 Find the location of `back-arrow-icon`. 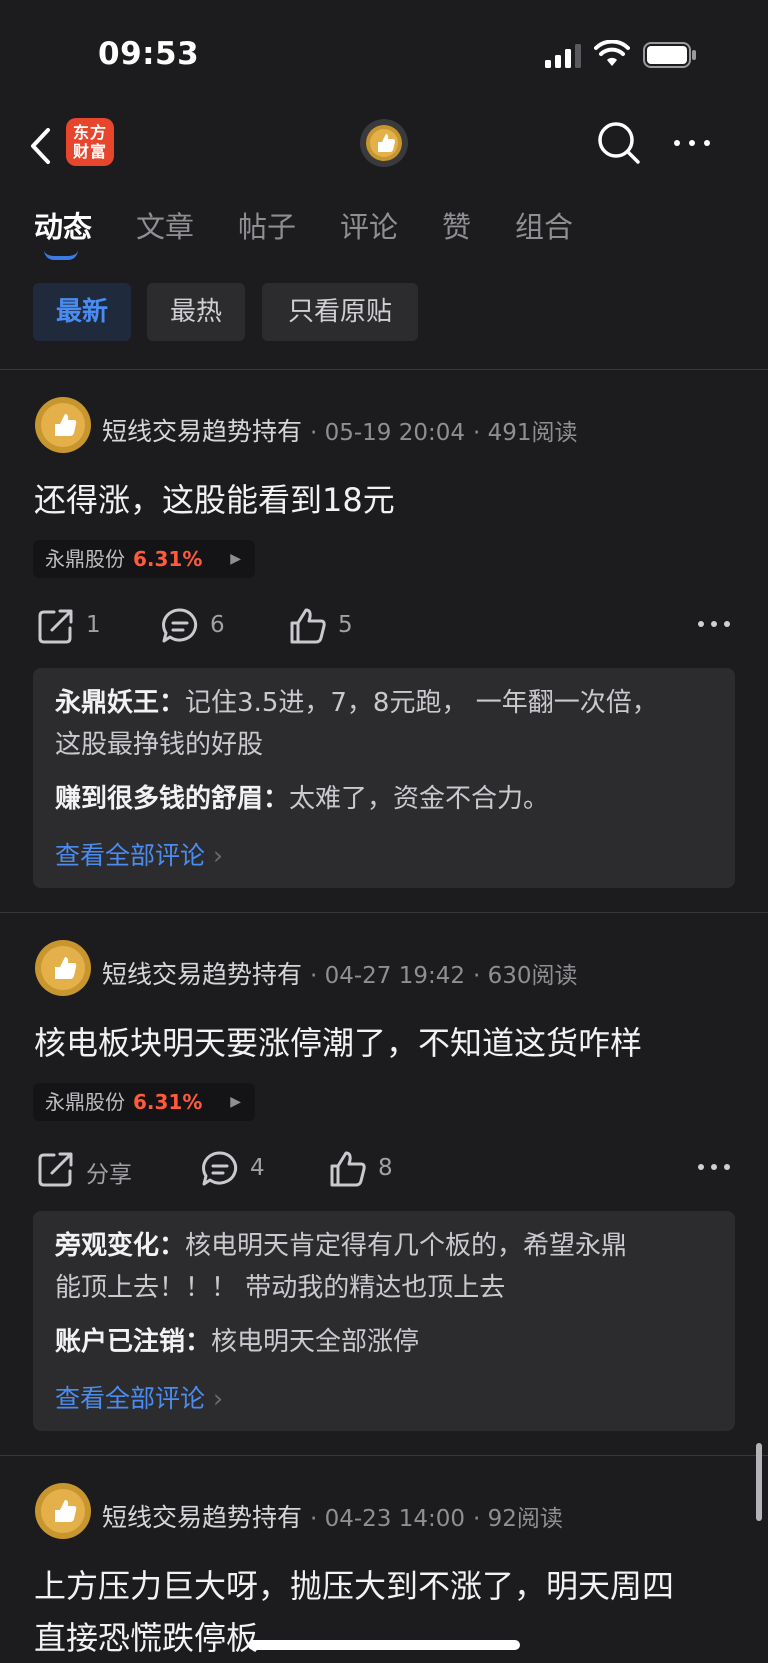

back-arrow-icon is located at coordinates (41, 146).